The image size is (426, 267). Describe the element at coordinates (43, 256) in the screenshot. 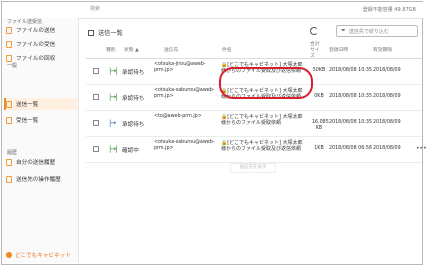

I see `brand-name: どこでもキャビネット` at that location.